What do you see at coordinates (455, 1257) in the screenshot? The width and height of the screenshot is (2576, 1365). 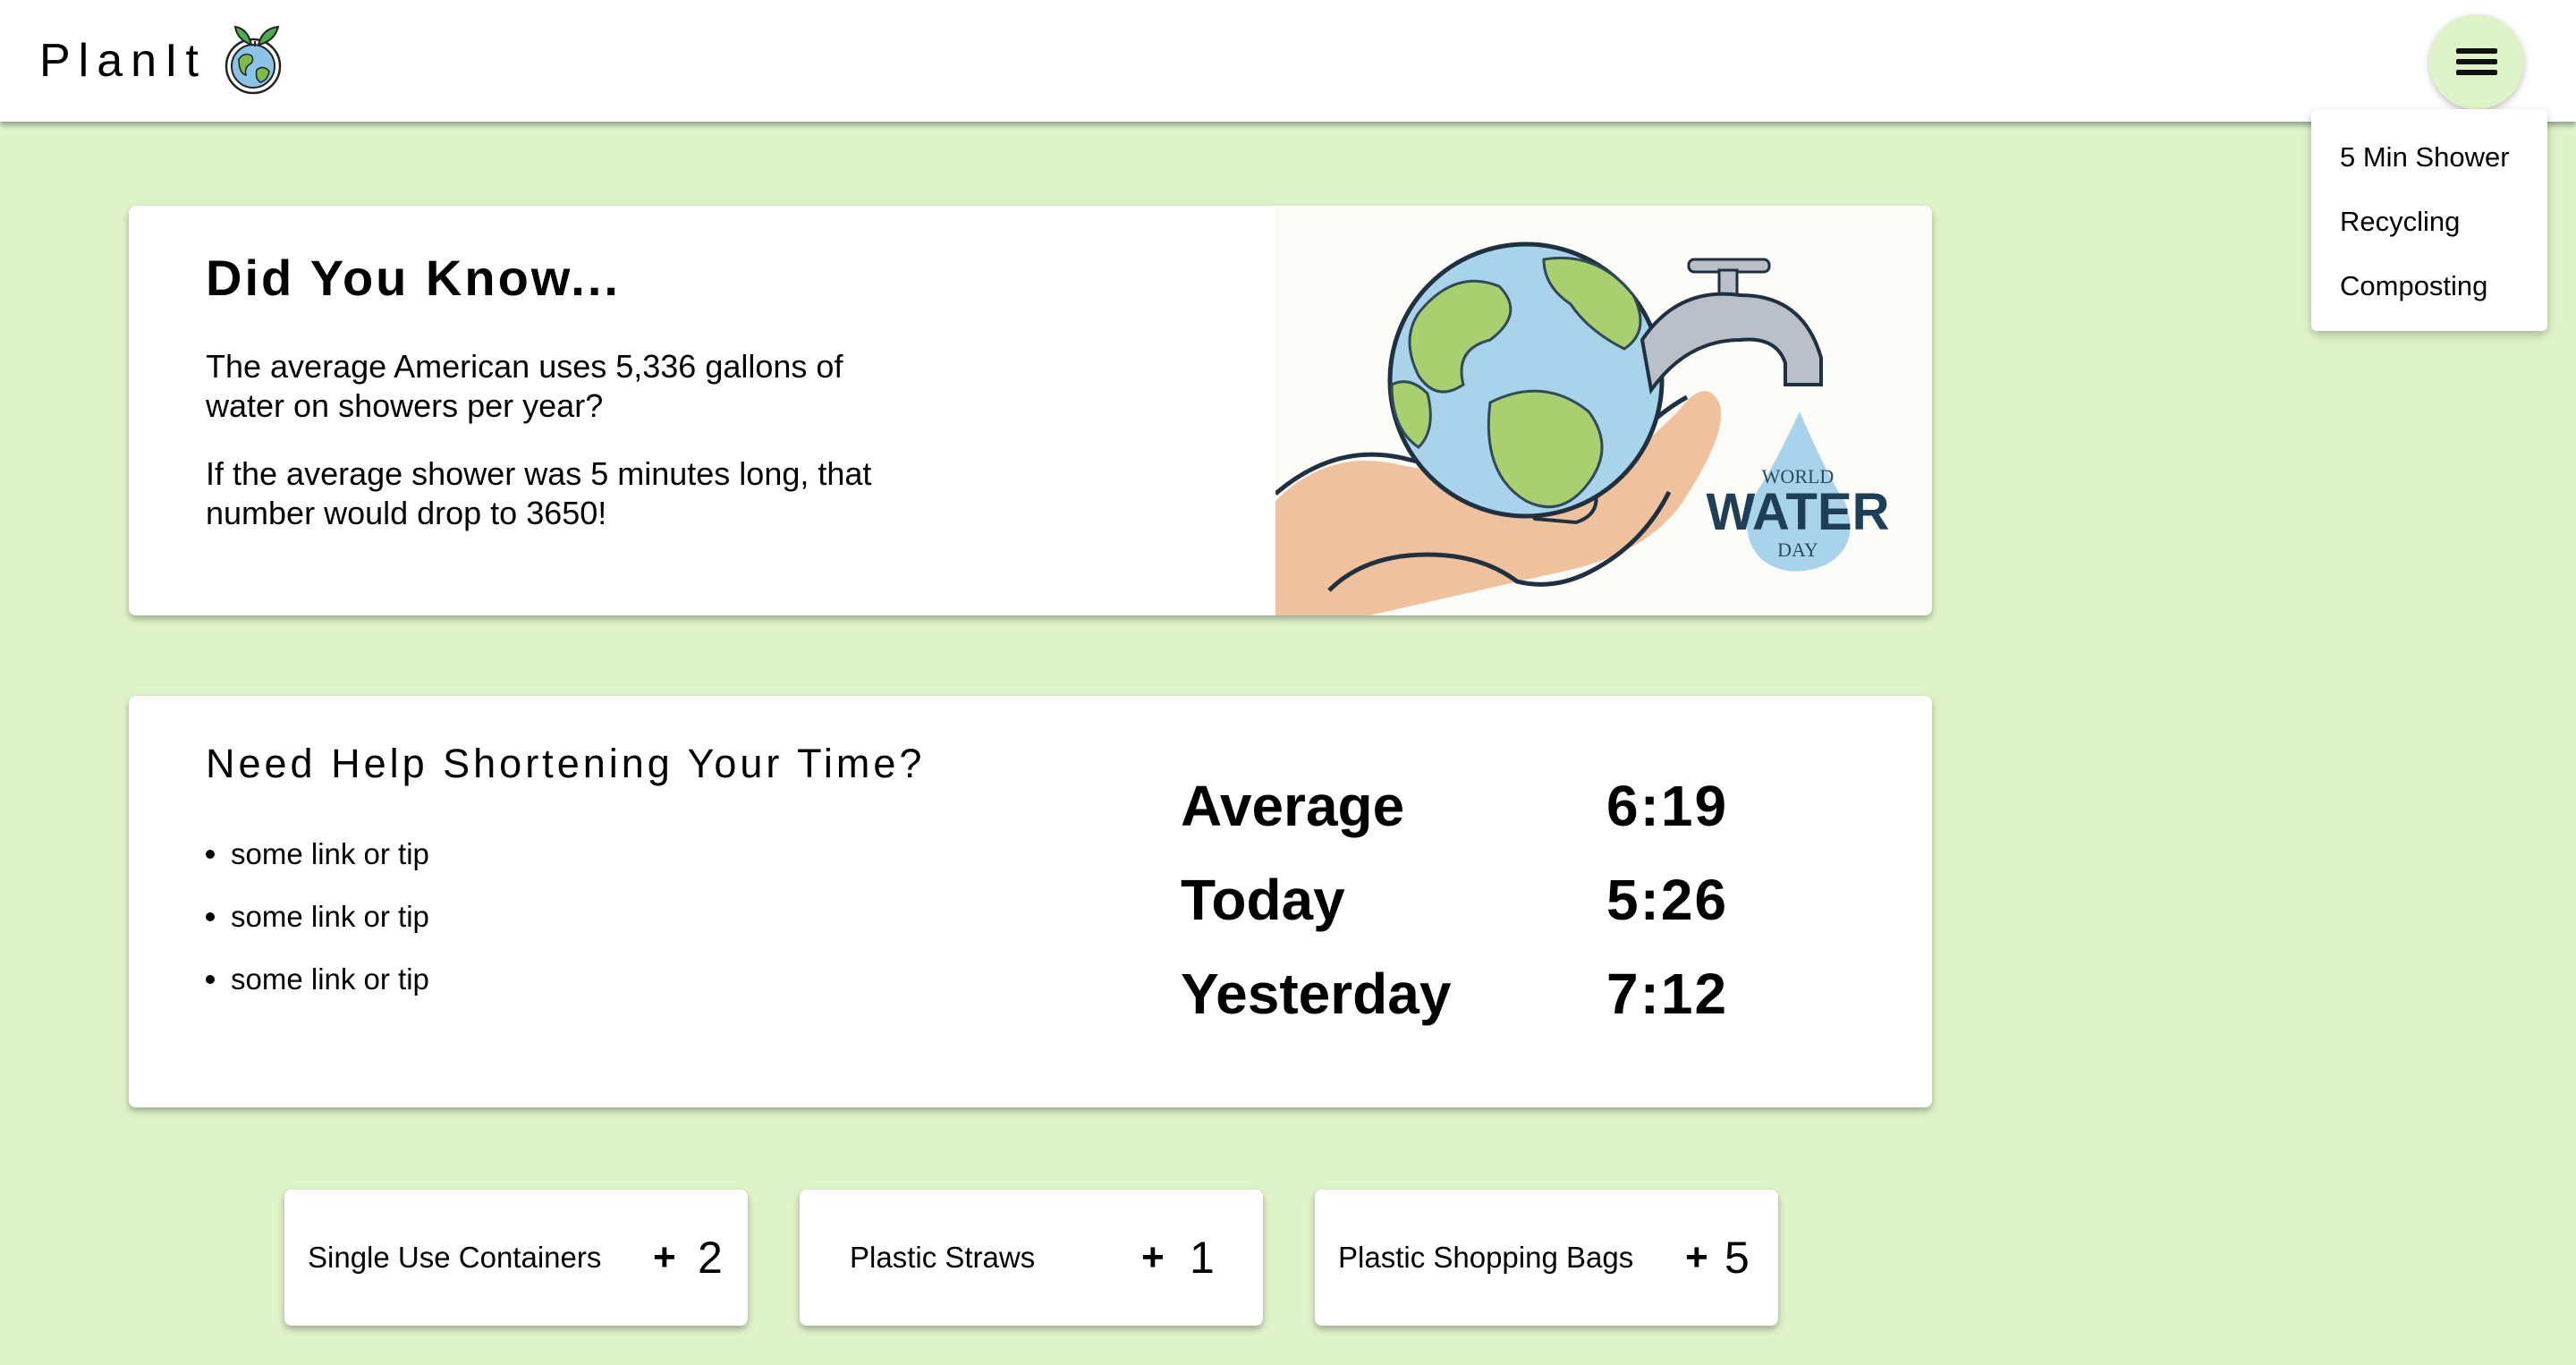 I see `counter-label: Single Use Containers` at bounding box center [455, 1257].